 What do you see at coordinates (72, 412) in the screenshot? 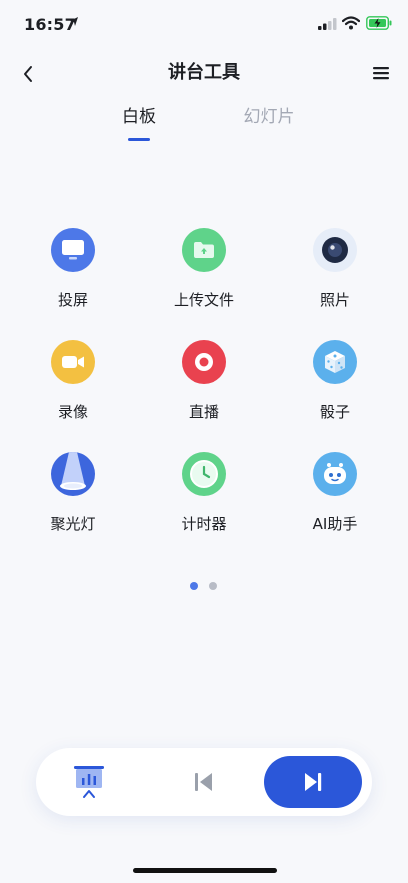
I see `tool-label: 录像` at bounding box center [72, 412].